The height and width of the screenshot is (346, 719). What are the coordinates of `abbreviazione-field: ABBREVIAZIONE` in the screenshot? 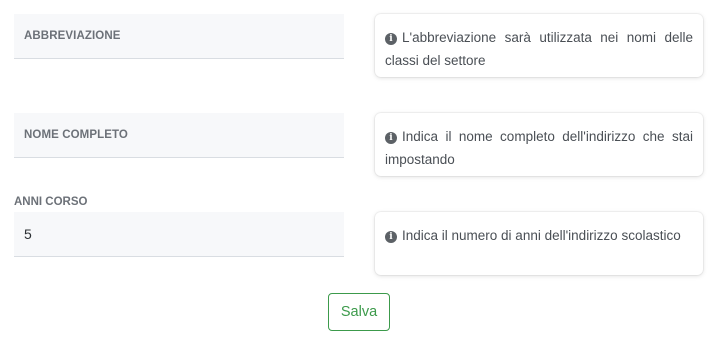 It's located at (179, 36).